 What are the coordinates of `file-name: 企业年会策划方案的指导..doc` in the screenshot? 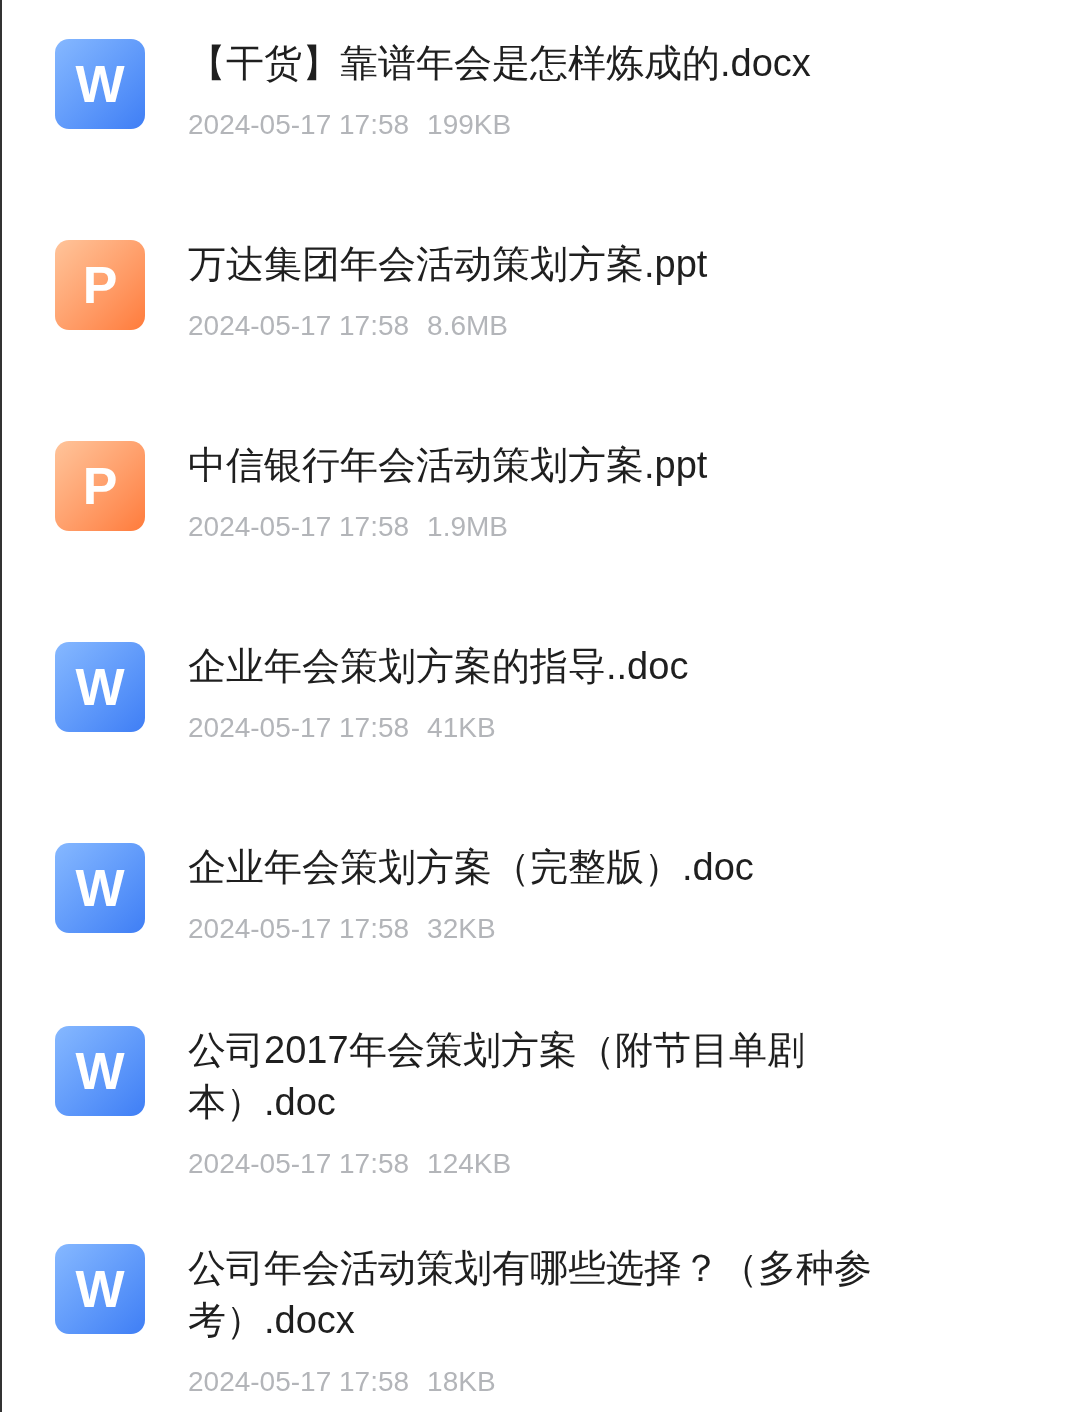 It's located at (583, 665).